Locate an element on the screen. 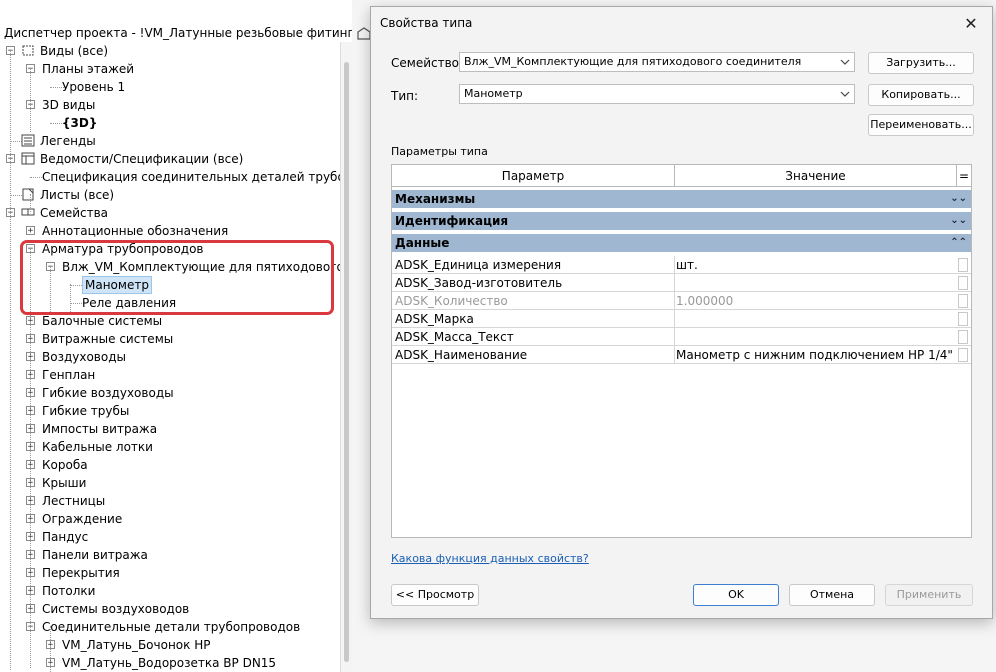 The height and width of the screenshot is (672, 996). tree-item-label: Аннотационные обозначения is located at coordinates (135, 231).